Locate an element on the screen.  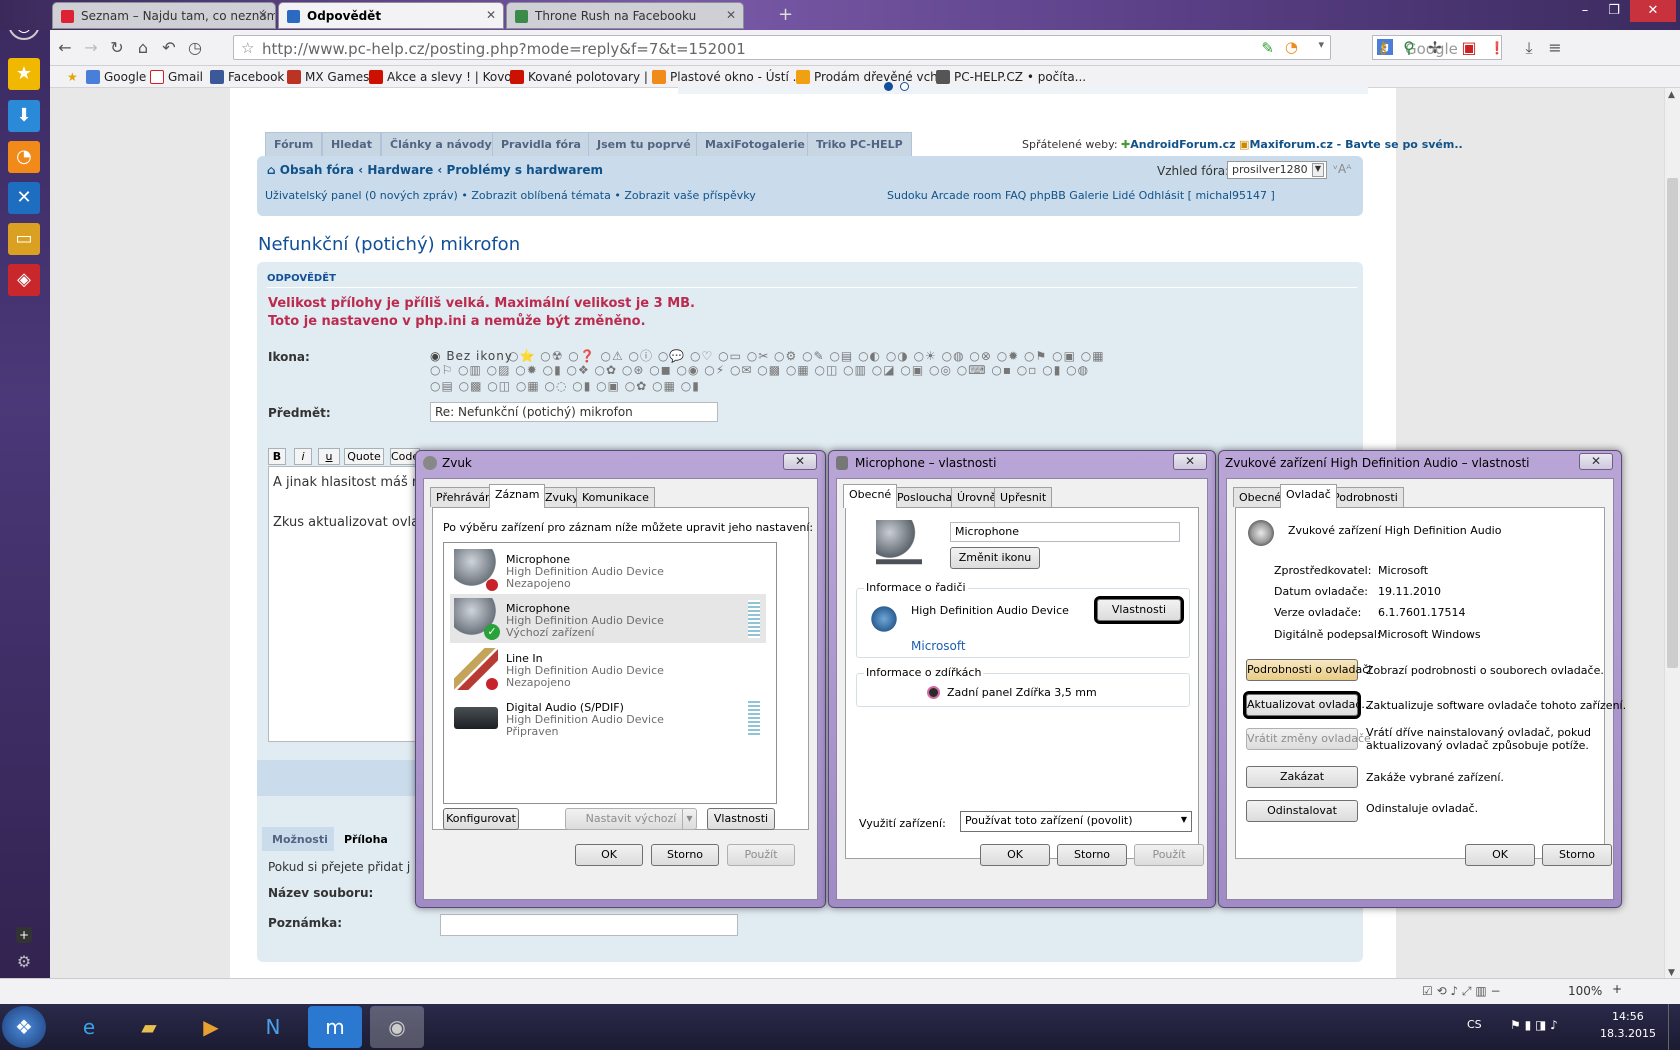
minimize-icon: – is located at coordinates (1585, 11).